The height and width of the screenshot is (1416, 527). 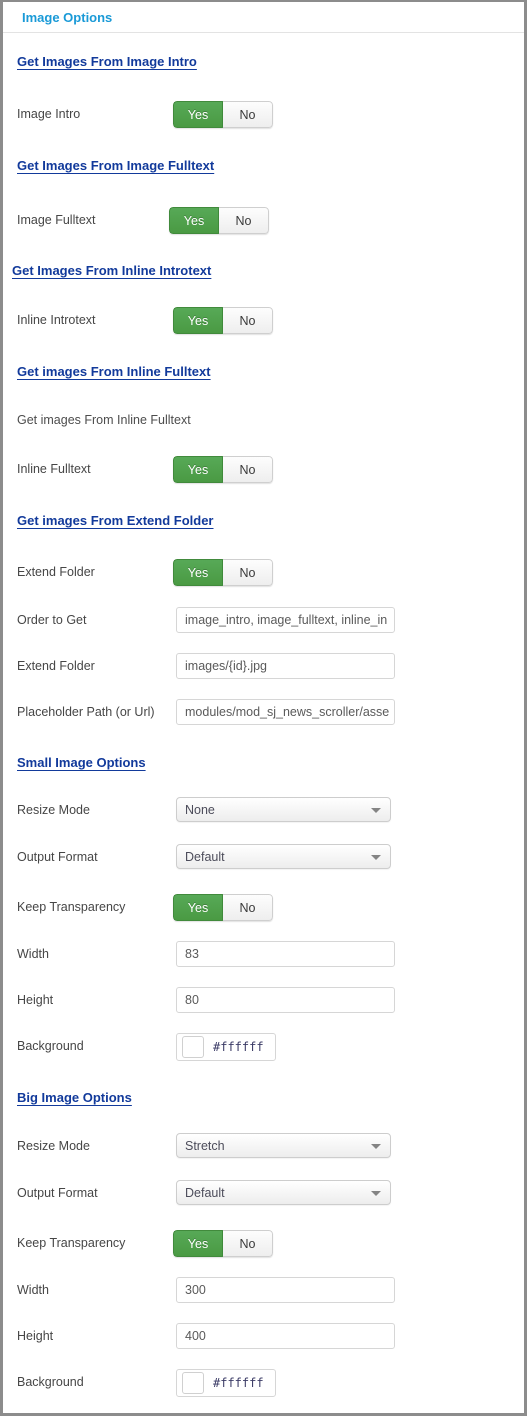 I want to click on section-heading-extend_folder: Get images From Extend Folder, so click(x=115, y=520).